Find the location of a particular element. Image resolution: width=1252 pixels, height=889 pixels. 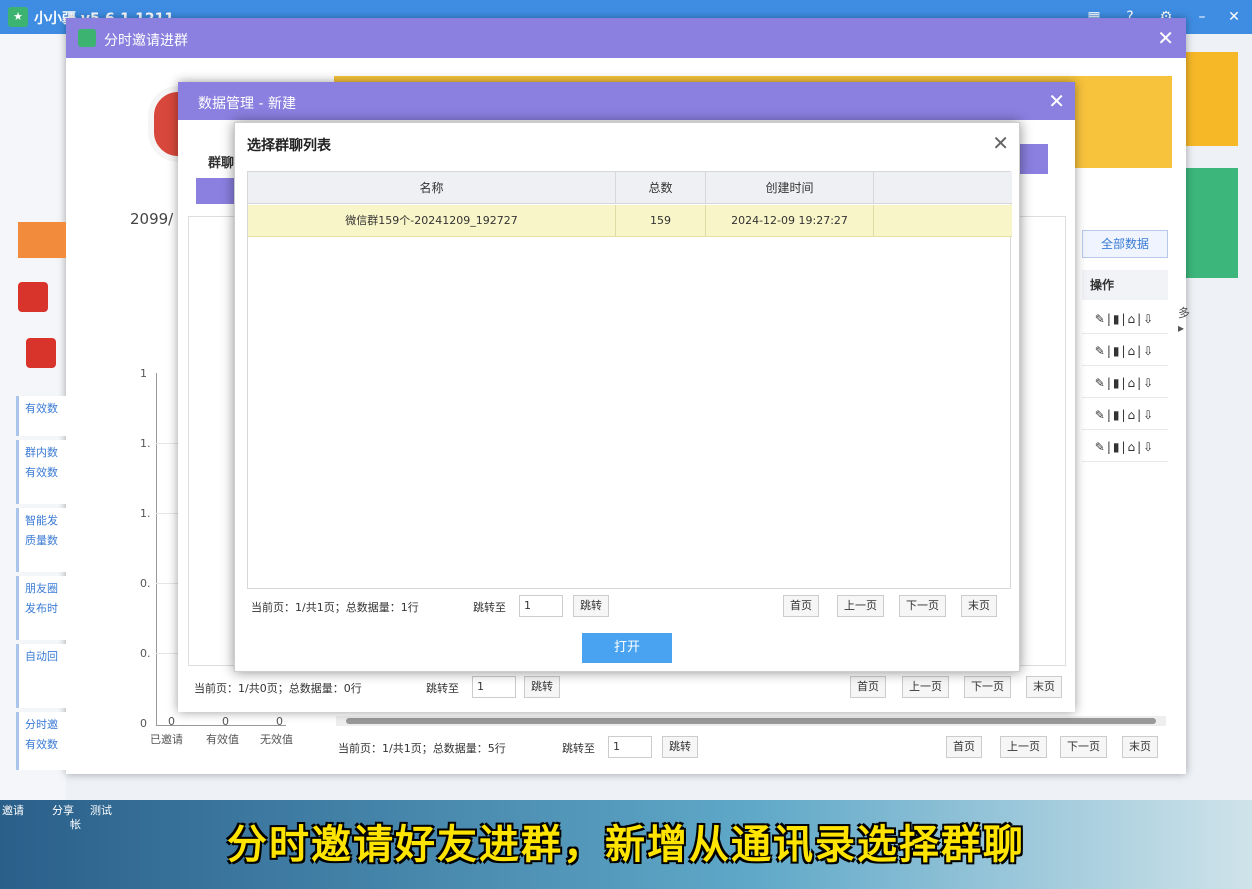

app-logo-icon: ★ is located at coordinates (18, 17).